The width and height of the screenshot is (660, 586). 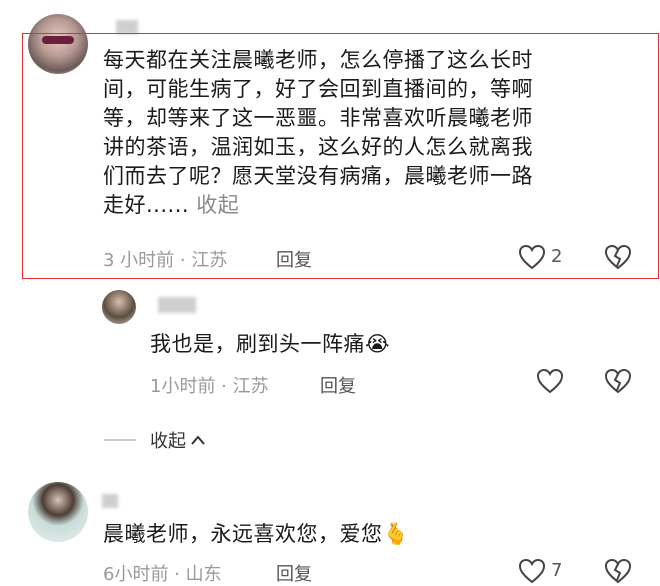 What do you see at coordinates (557, 256) in the screenshot?
I see `like-count: 2` at bounding box center [557, 256].